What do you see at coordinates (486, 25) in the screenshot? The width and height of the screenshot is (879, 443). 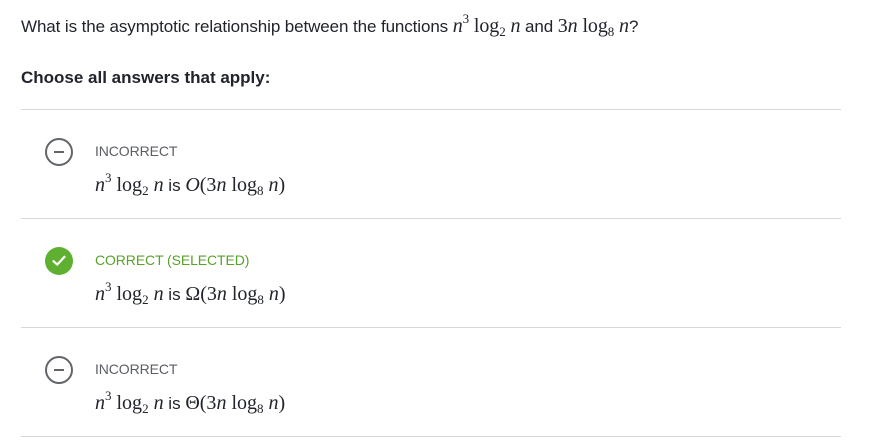 I see `math-function-a: n3 log2 n` at bounding box center [486, 25].